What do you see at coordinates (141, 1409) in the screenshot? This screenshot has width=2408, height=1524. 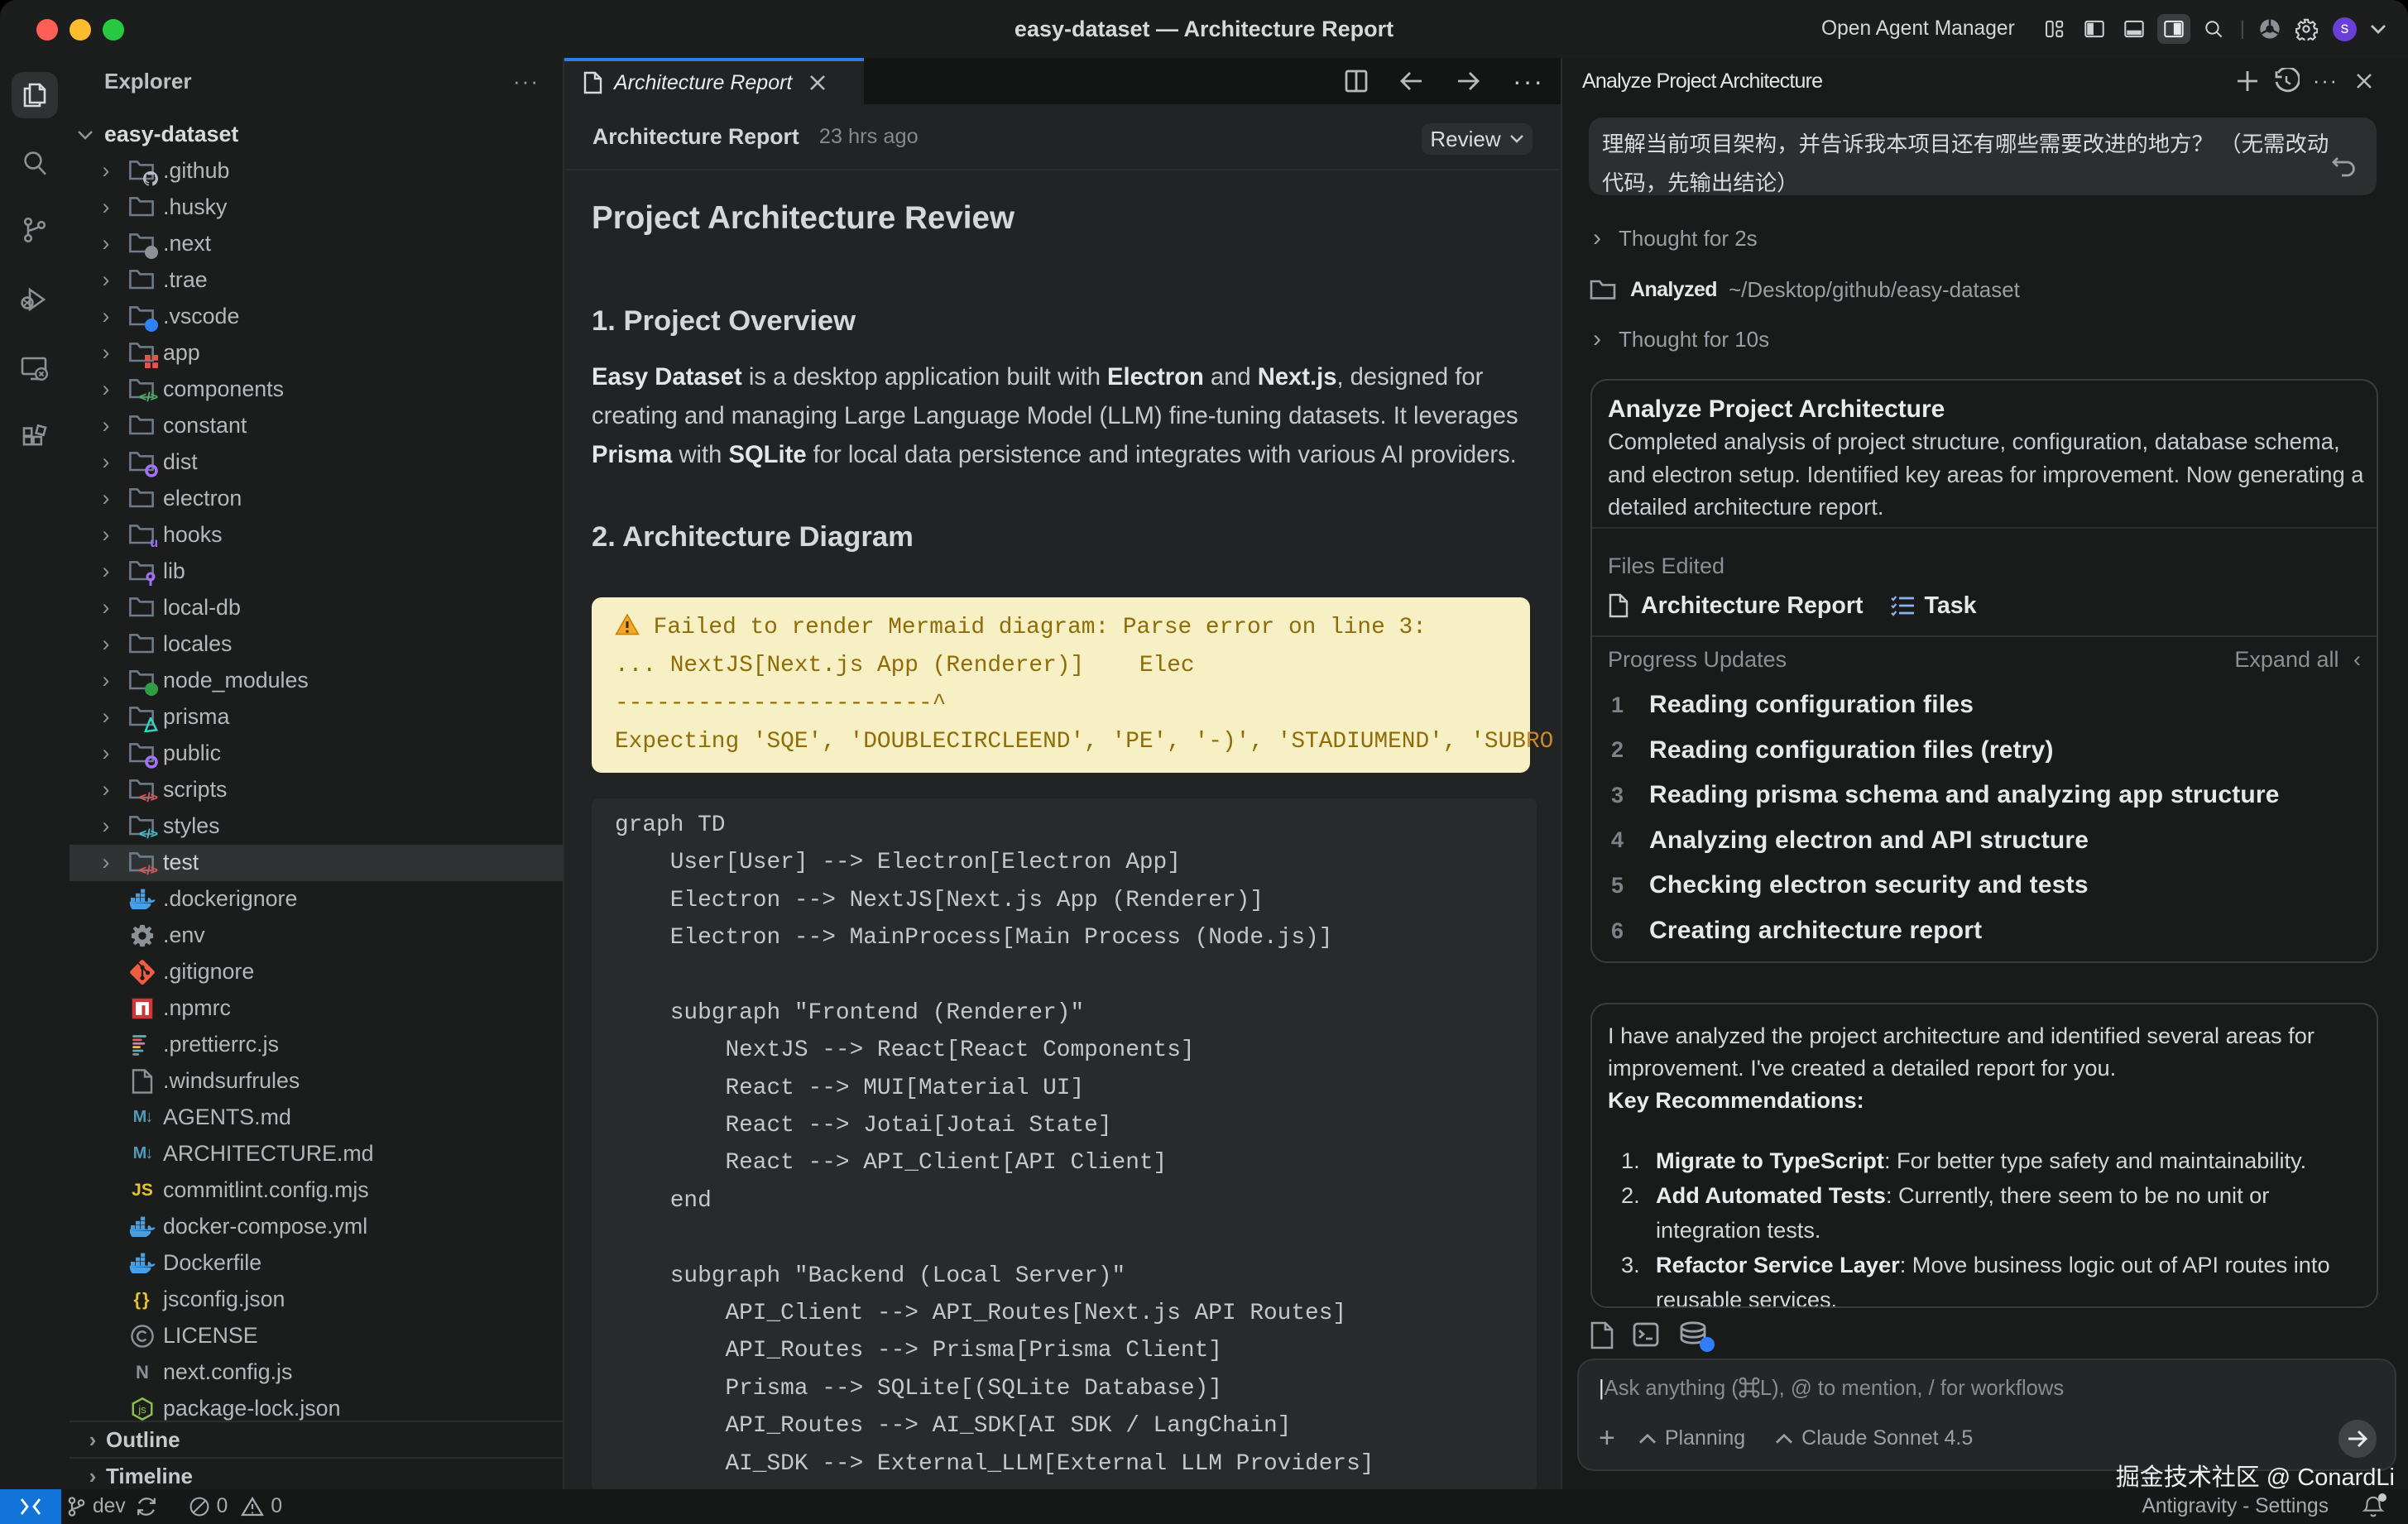 I see `svg-text: js` at bounding box center [141, 1409].